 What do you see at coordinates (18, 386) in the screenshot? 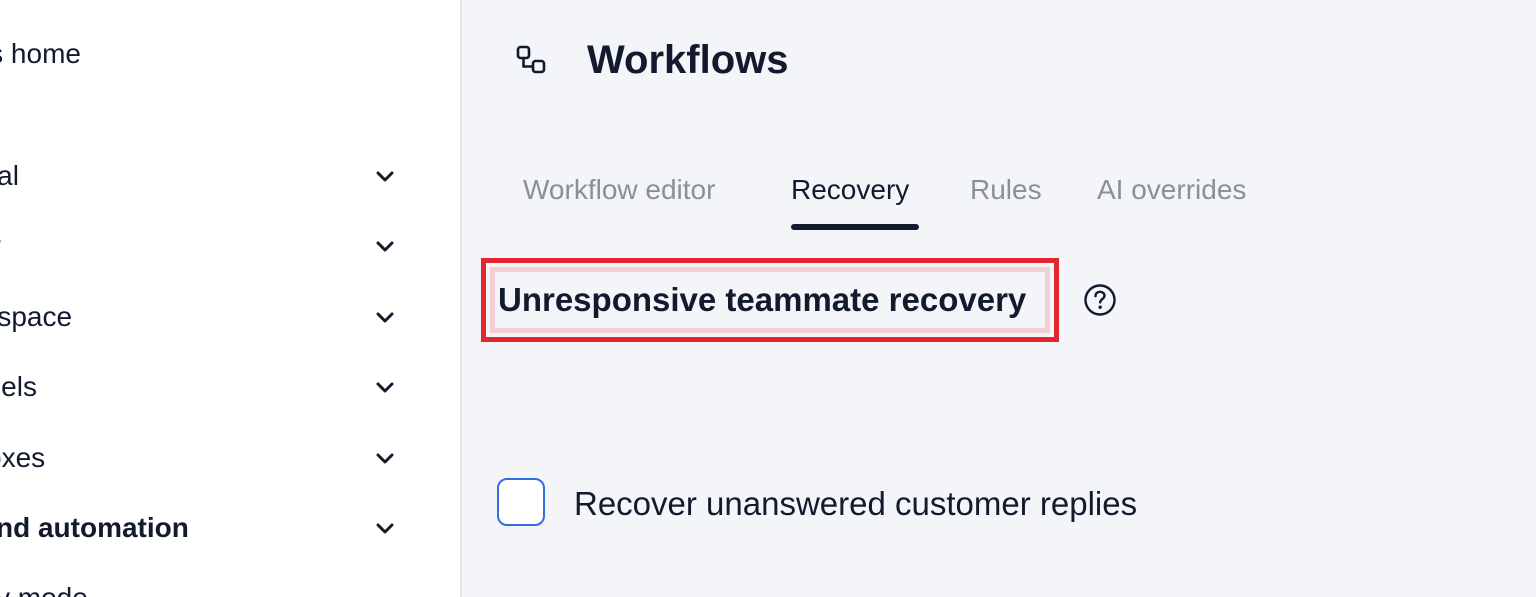
I see `sidebar-item-label: nnels` at bounding box center [18, 386].